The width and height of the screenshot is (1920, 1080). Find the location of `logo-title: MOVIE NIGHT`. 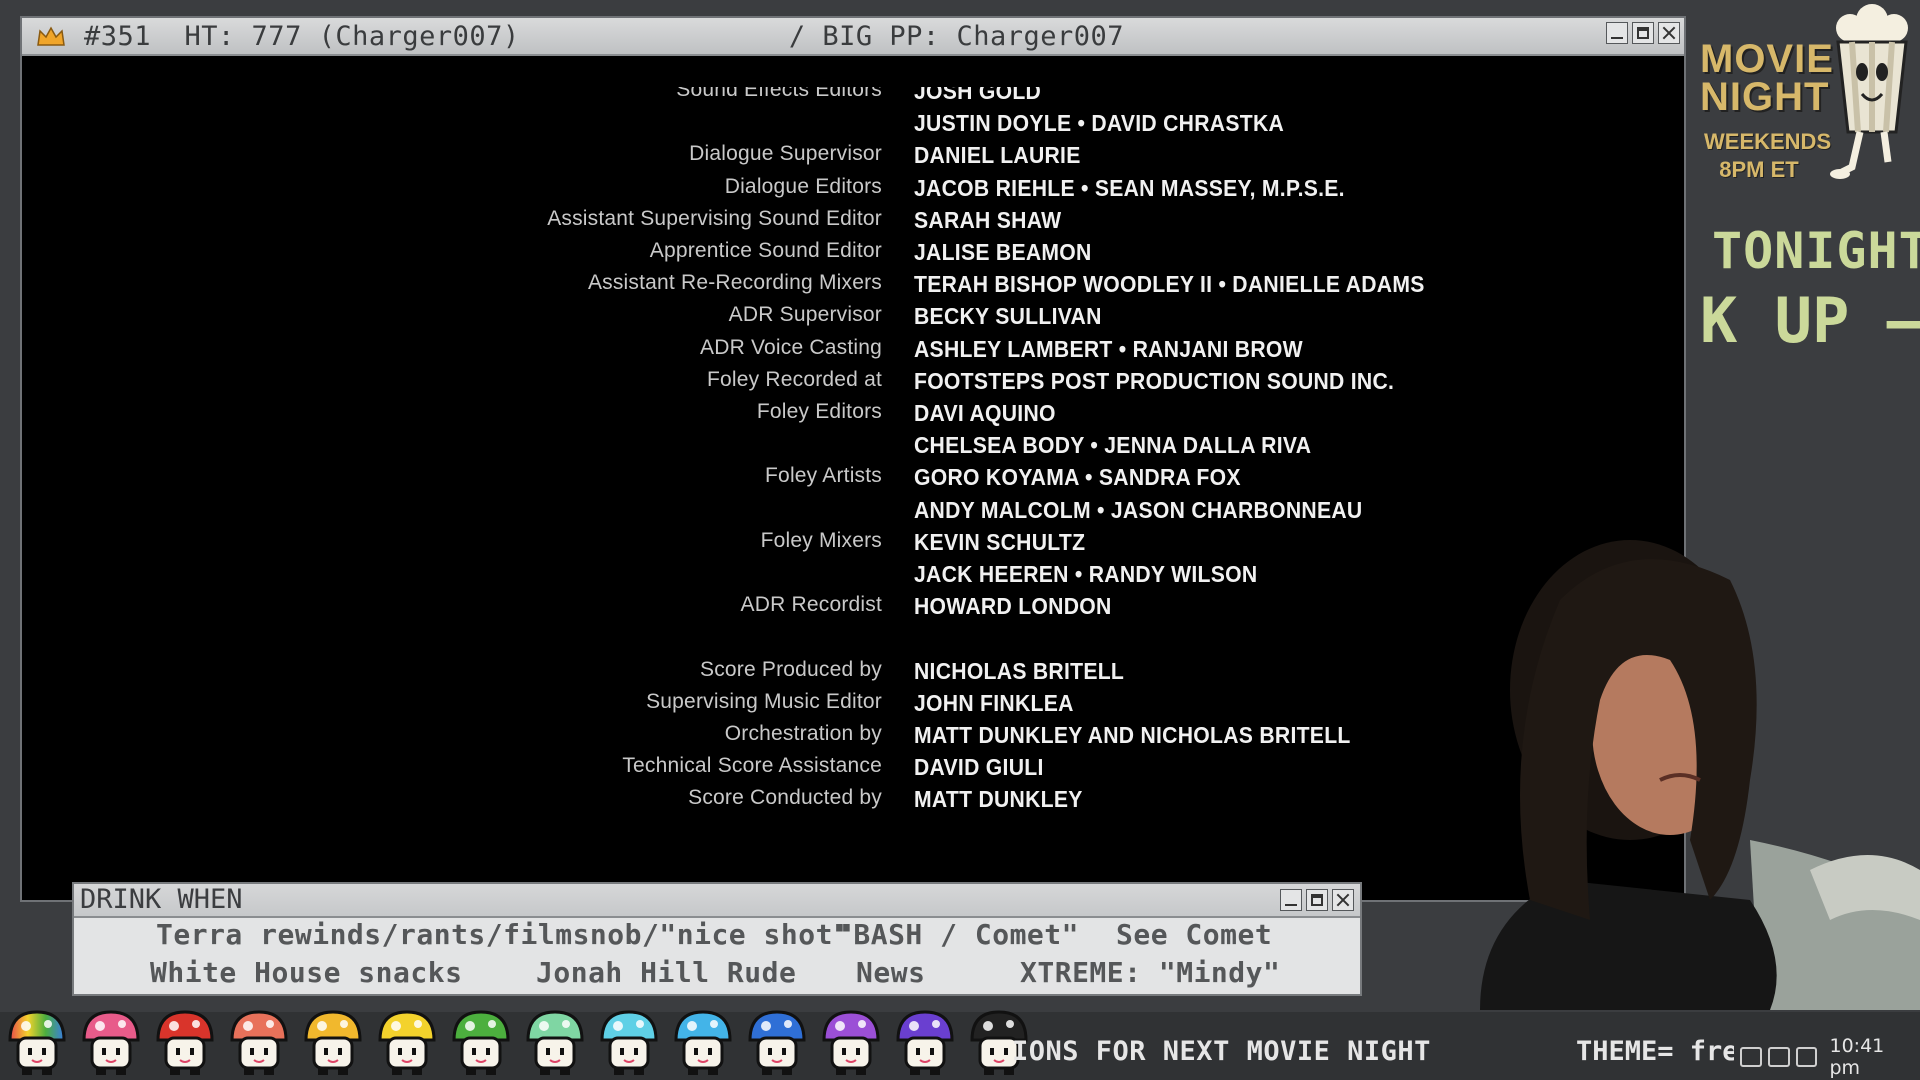

logo-title: MOVIE NIGHT is located at coordinates (1767, 78).